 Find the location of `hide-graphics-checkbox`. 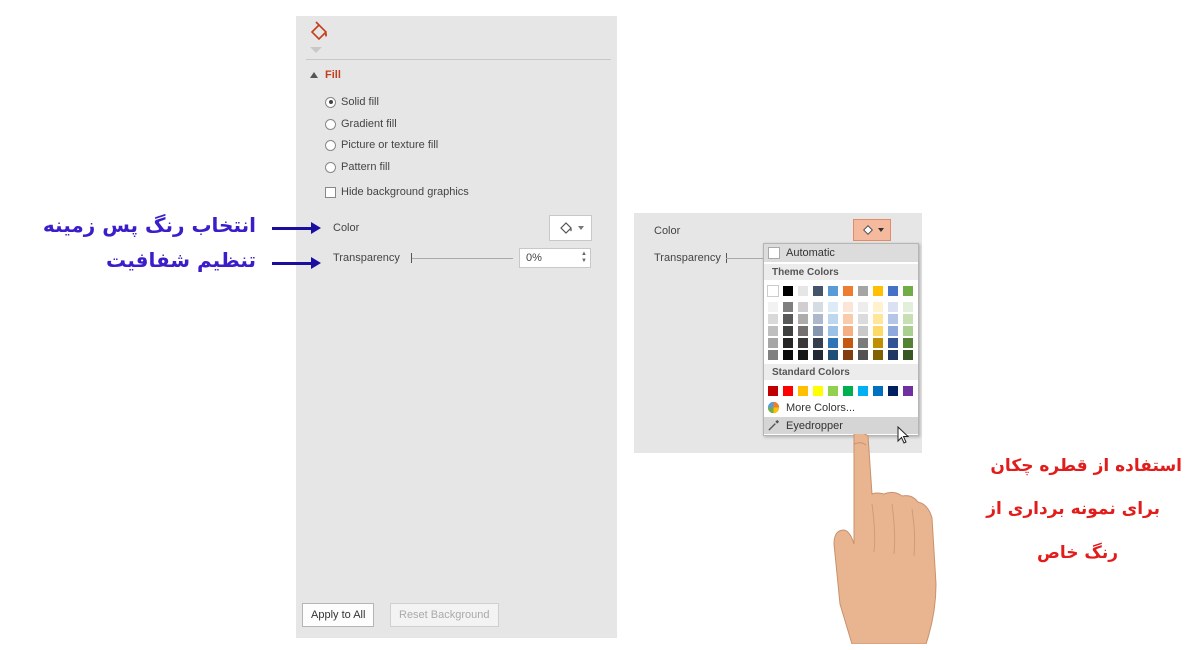

hide-graphics-checkbox is located at coordinates (330, 192).